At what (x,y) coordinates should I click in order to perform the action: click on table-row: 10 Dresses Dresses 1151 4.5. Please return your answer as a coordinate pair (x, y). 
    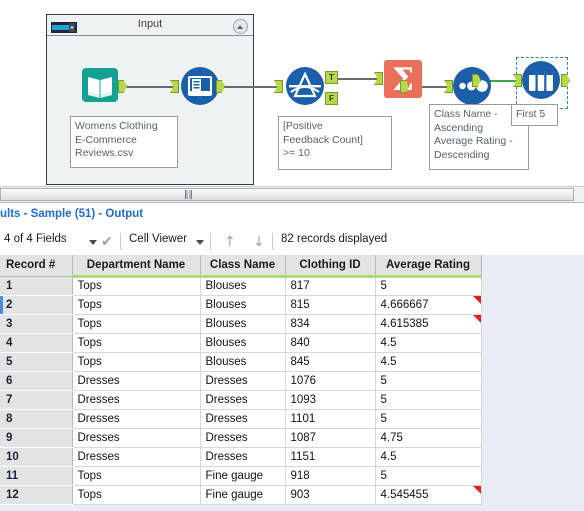
    Looking at the image, I should click on (241, 457).